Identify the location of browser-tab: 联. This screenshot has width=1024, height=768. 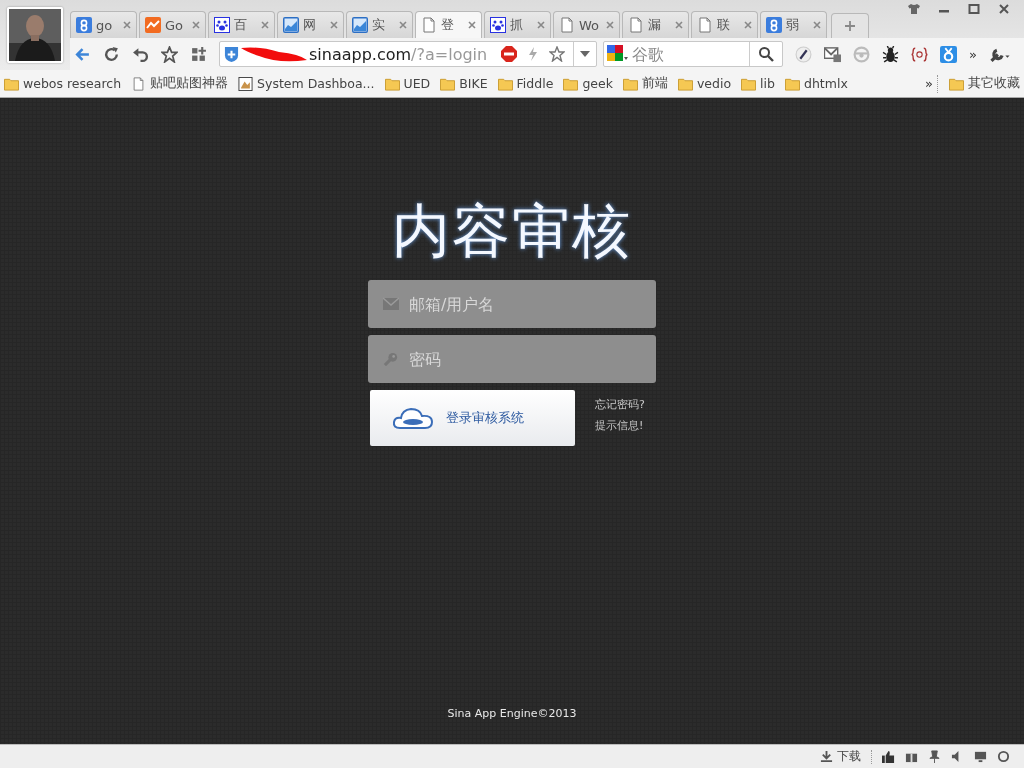
(724, 24).